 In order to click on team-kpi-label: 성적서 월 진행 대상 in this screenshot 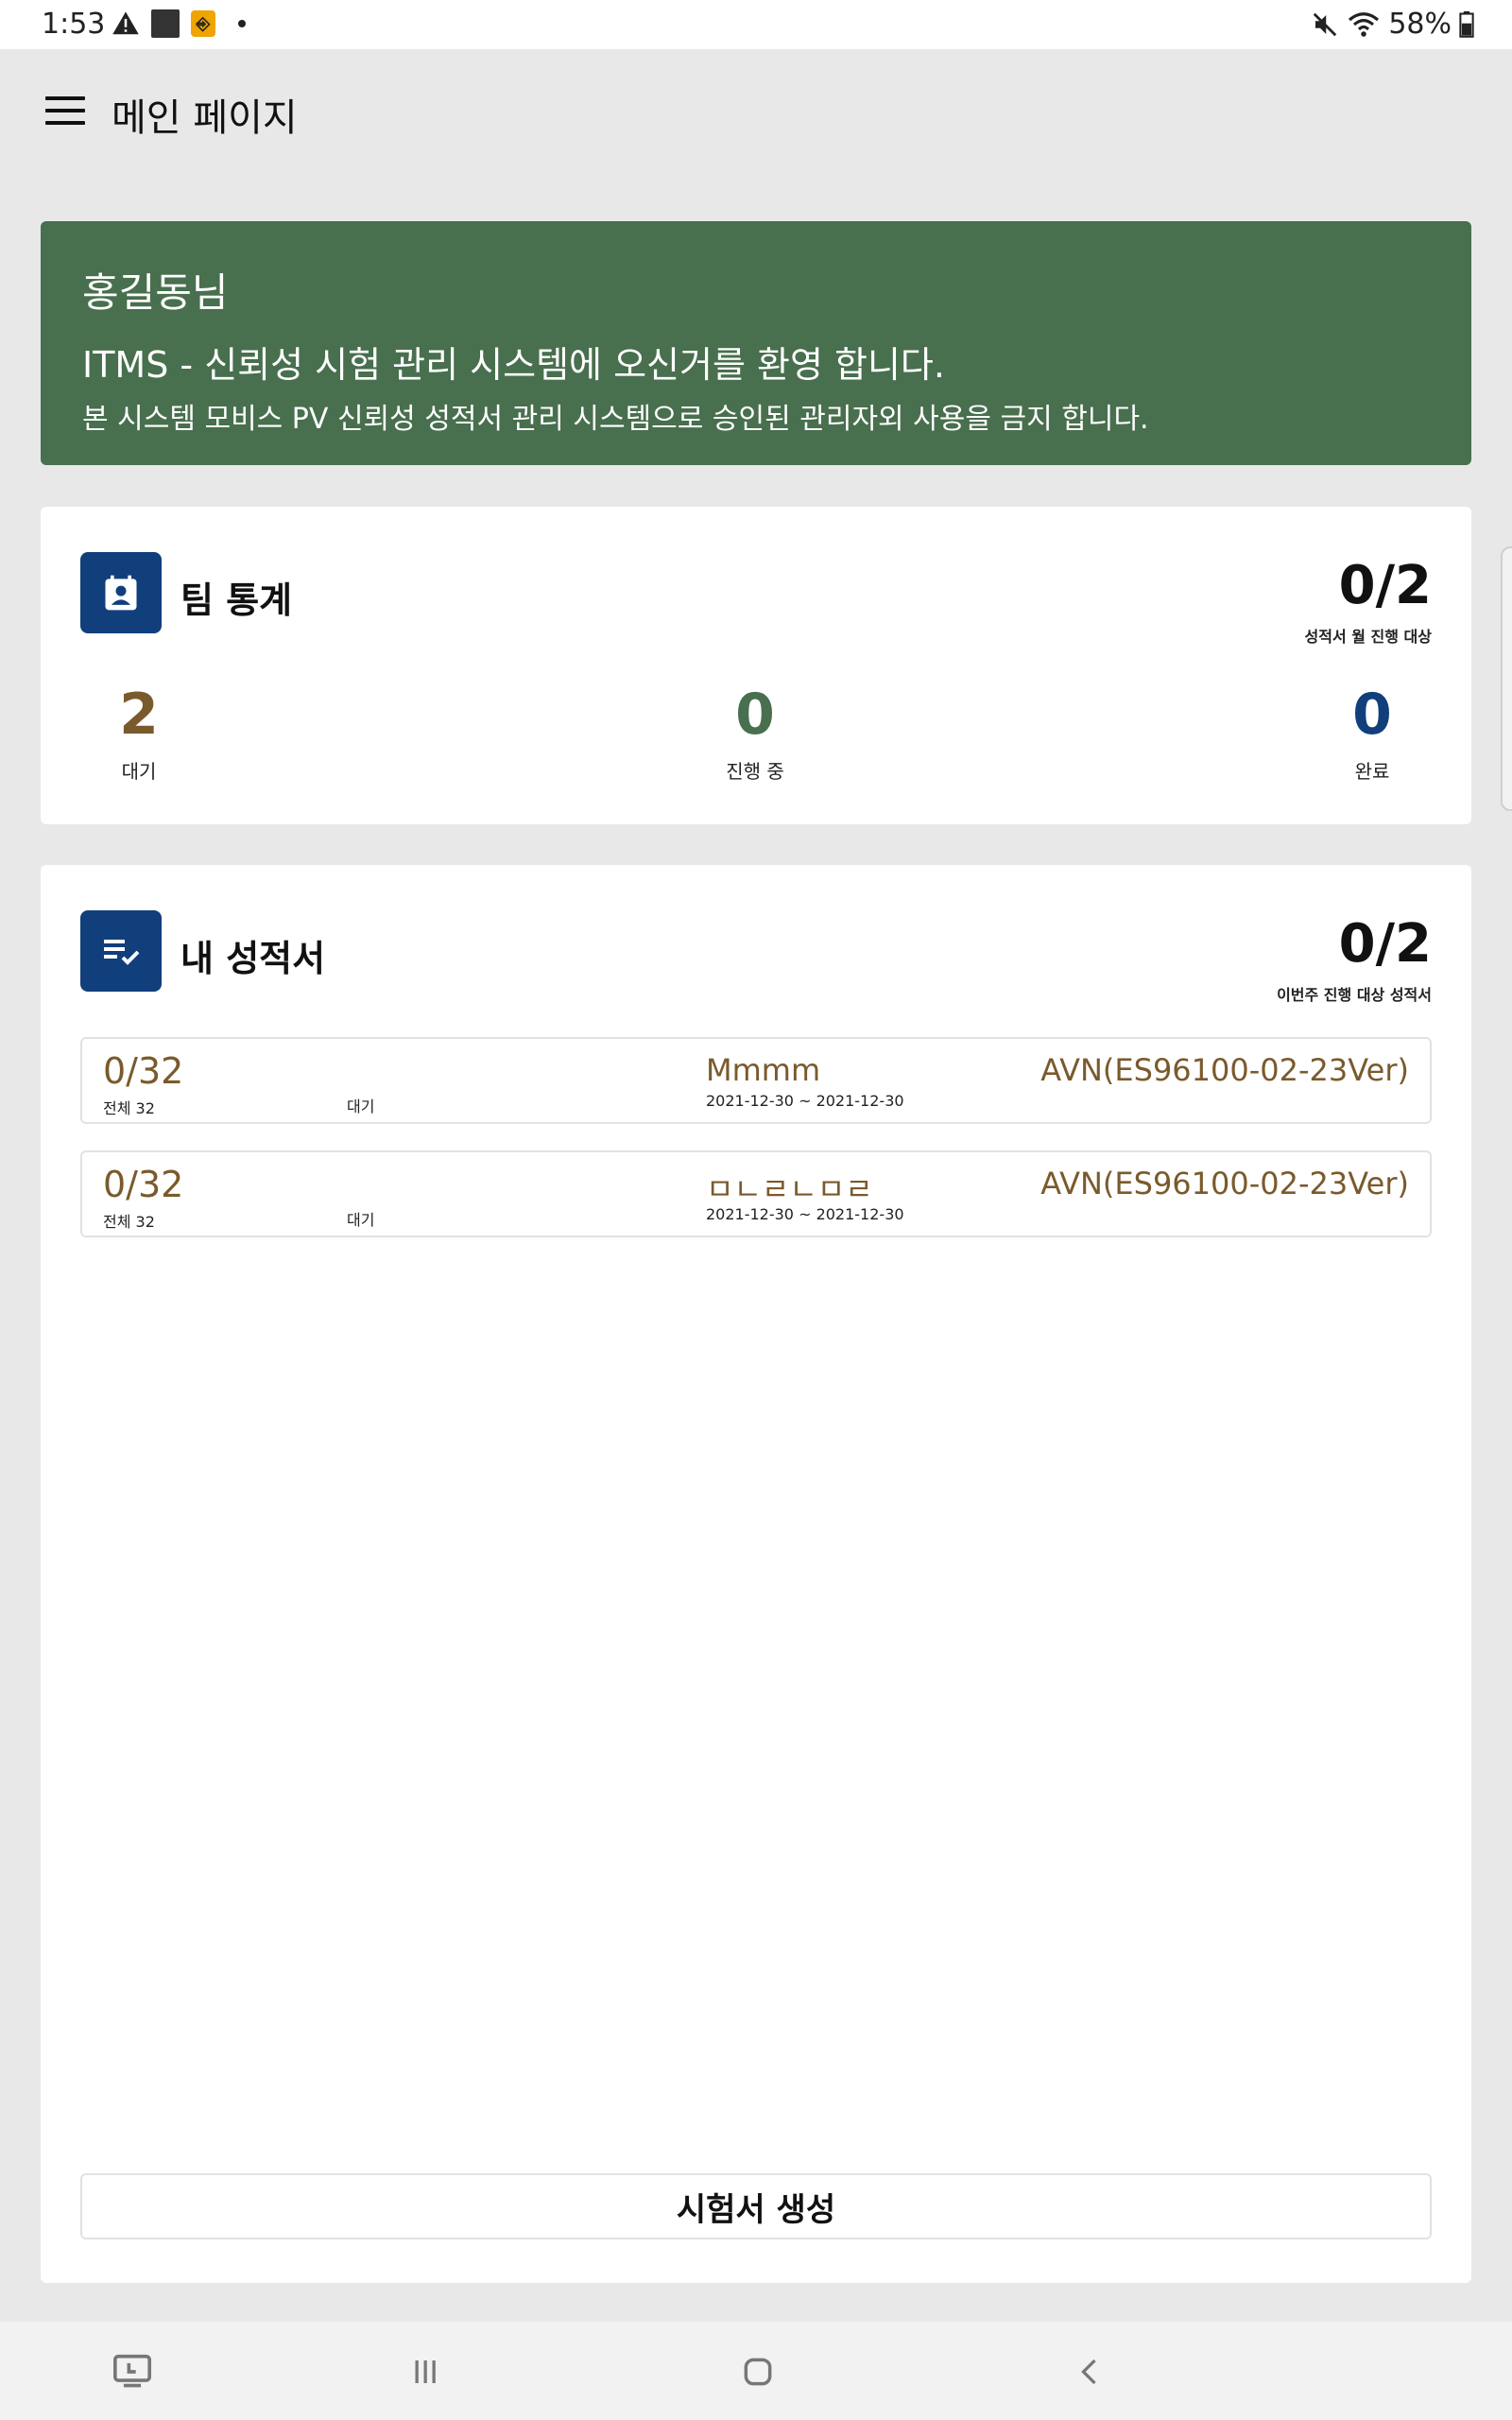, I will do `click(1368, 637)`.